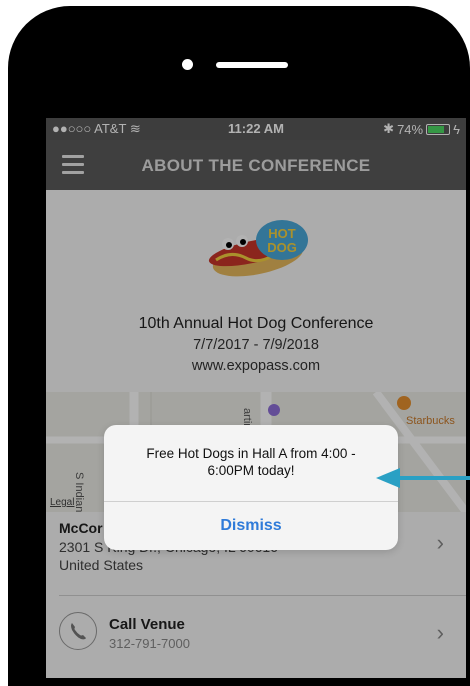 Image resolution: width=470 pixels, height=686 pixels. What do you see at coordinates (423, 478) in the screenshot?
I see `pointer-arrow-icon` at bounding box center [423, 478].